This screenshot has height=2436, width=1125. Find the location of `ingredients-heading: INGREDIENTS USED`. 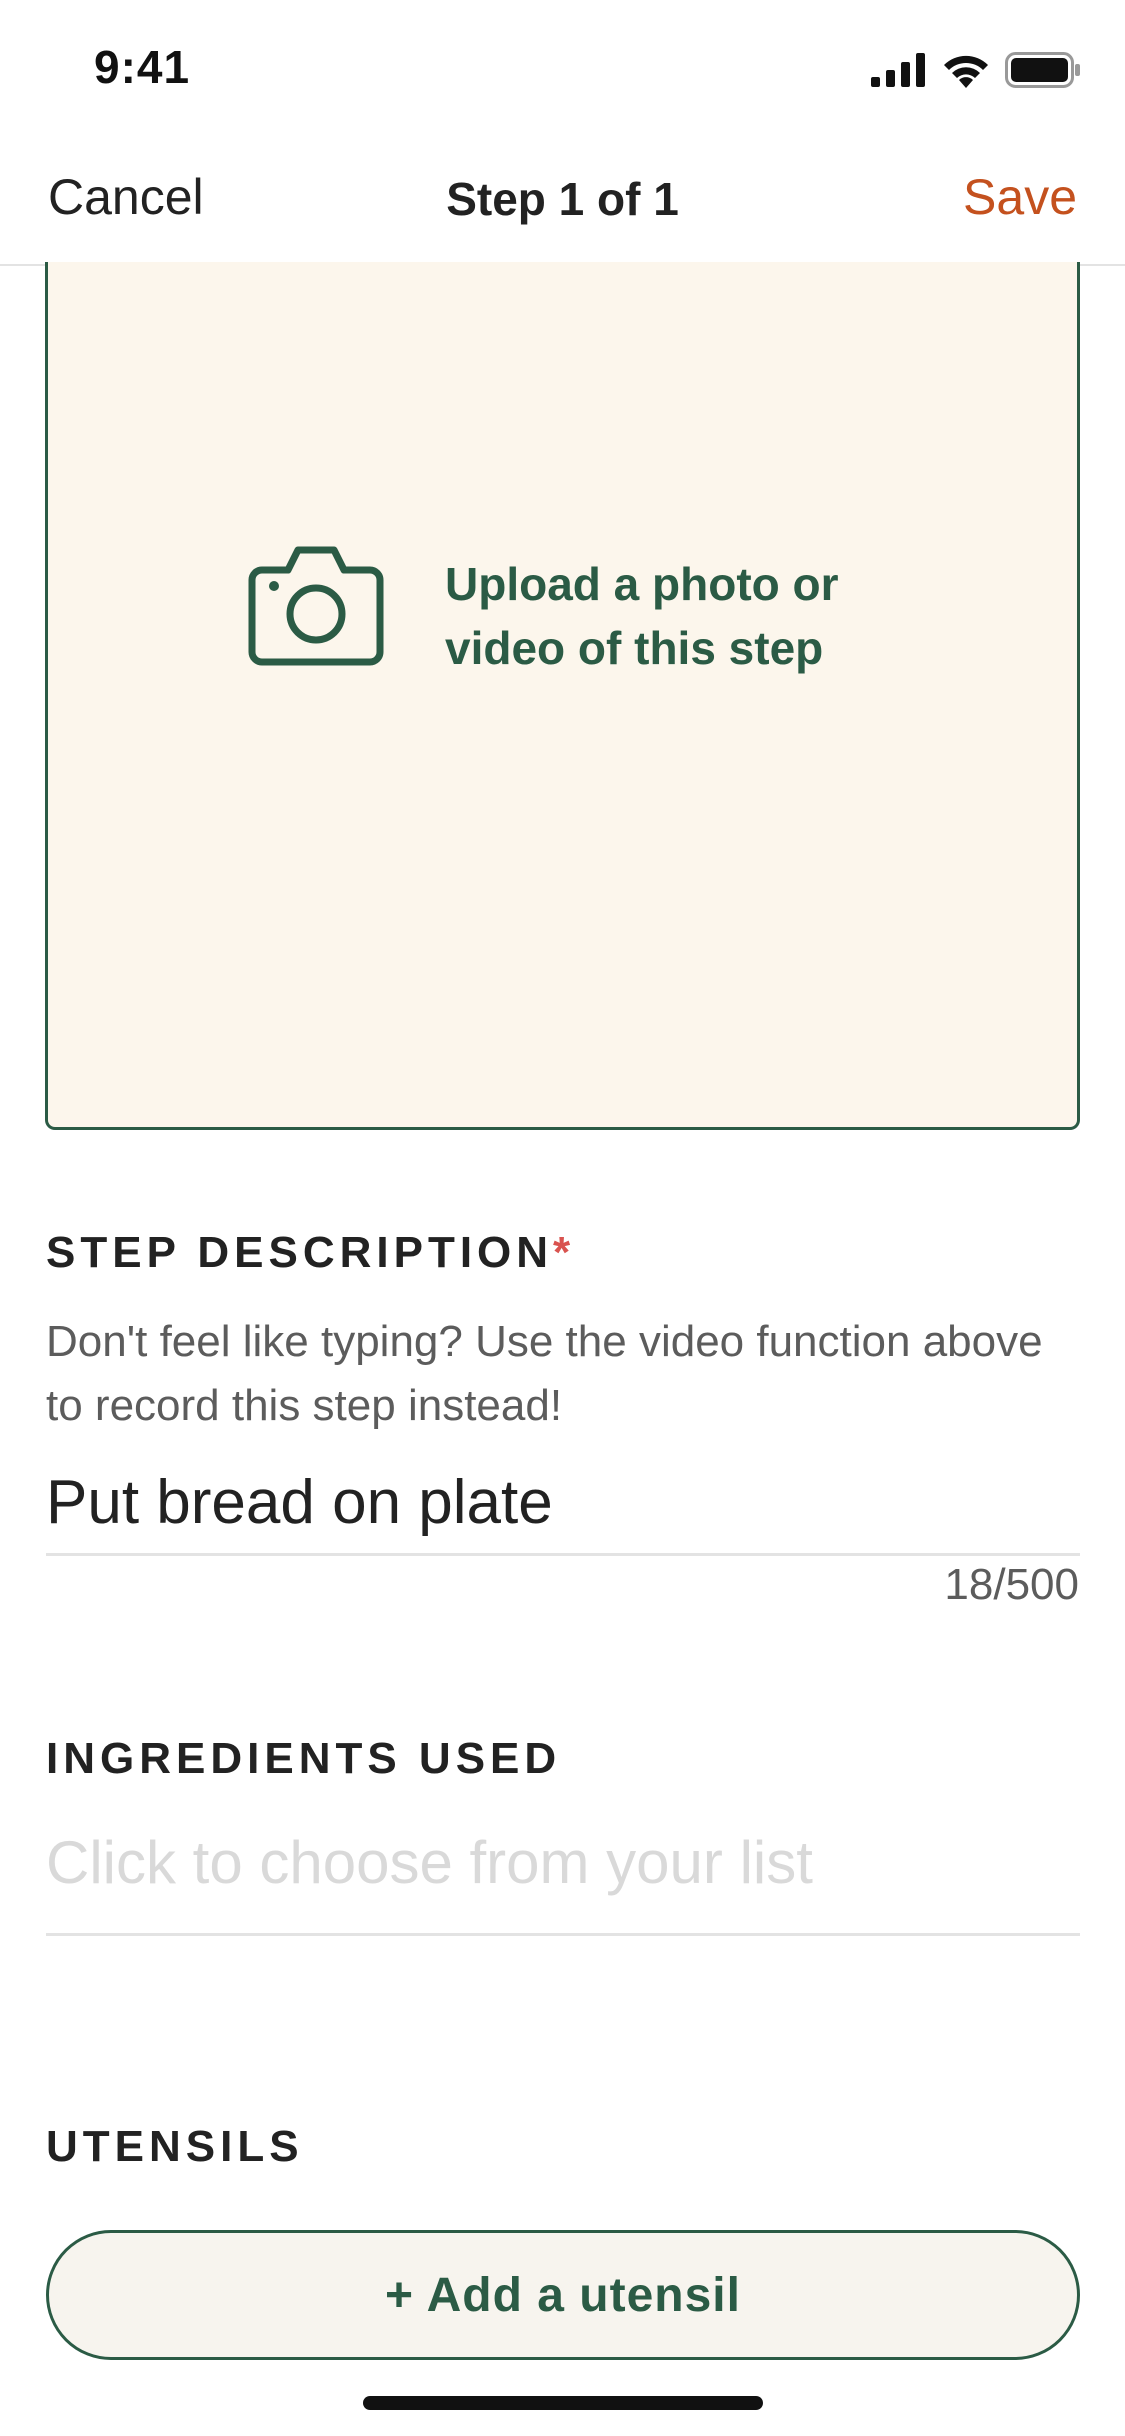

ingredients-heading: INGREDIENTS USED is located at coordinates (304, 1758).